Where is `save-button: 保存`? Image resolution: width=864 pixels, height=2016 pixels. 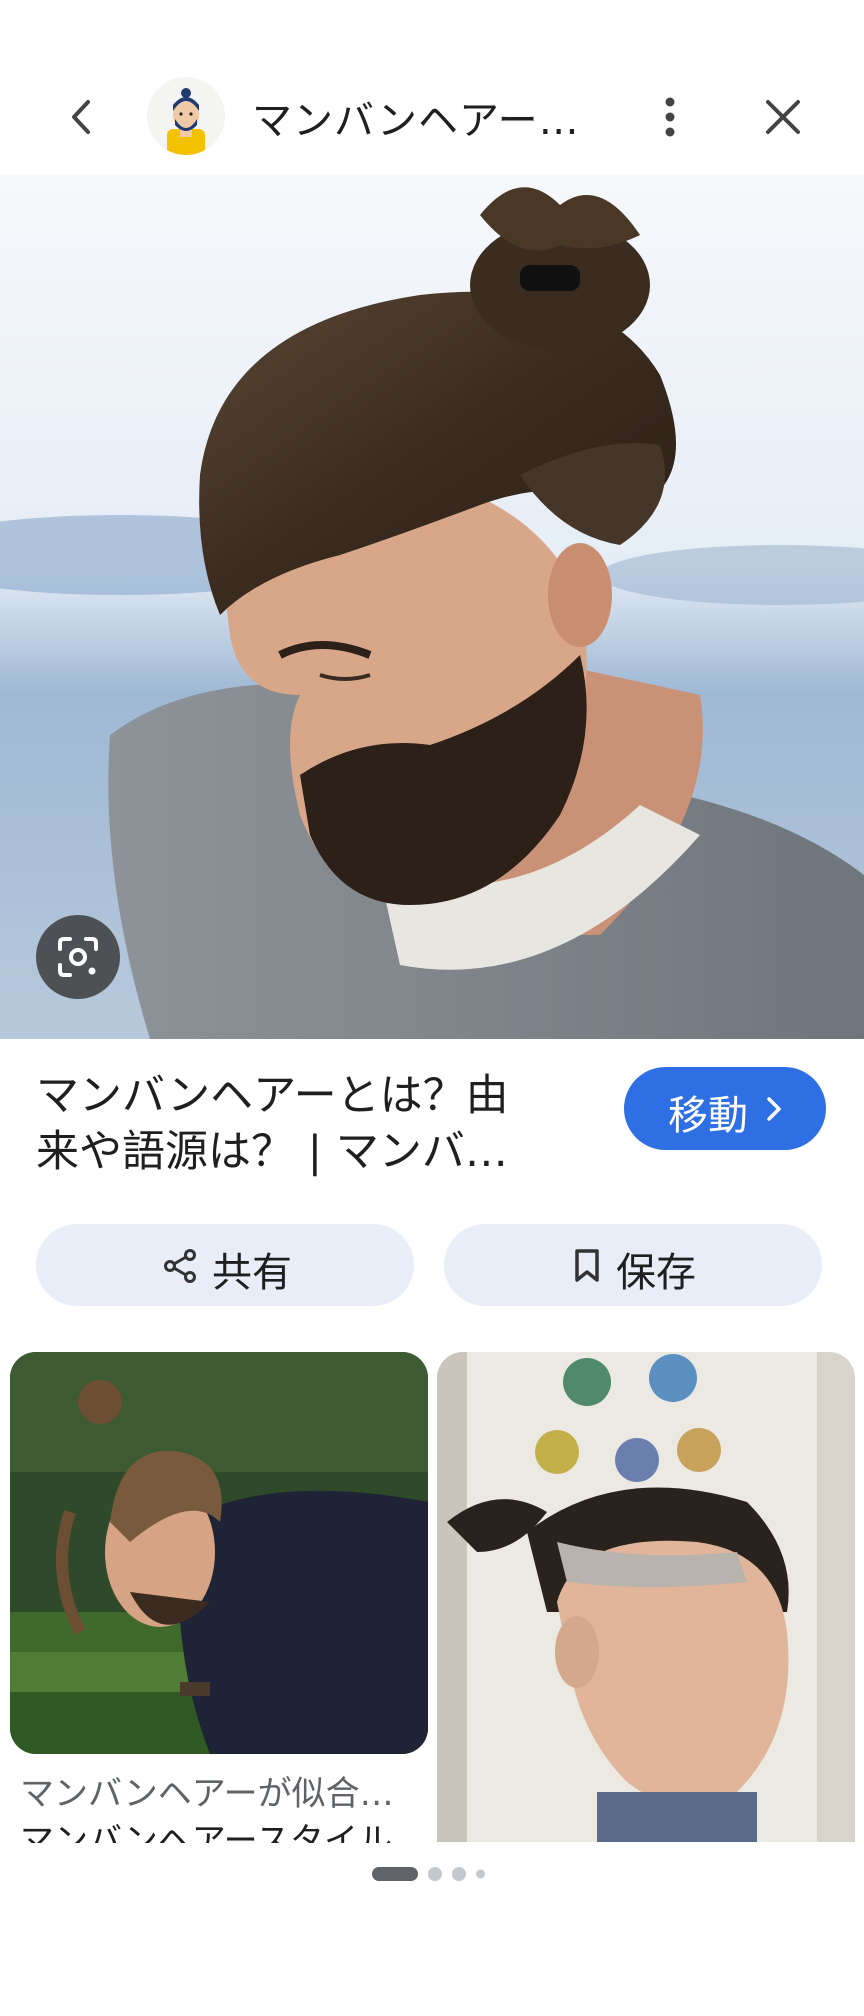
save-button: 保存 is located at coordinates (633, 1265).